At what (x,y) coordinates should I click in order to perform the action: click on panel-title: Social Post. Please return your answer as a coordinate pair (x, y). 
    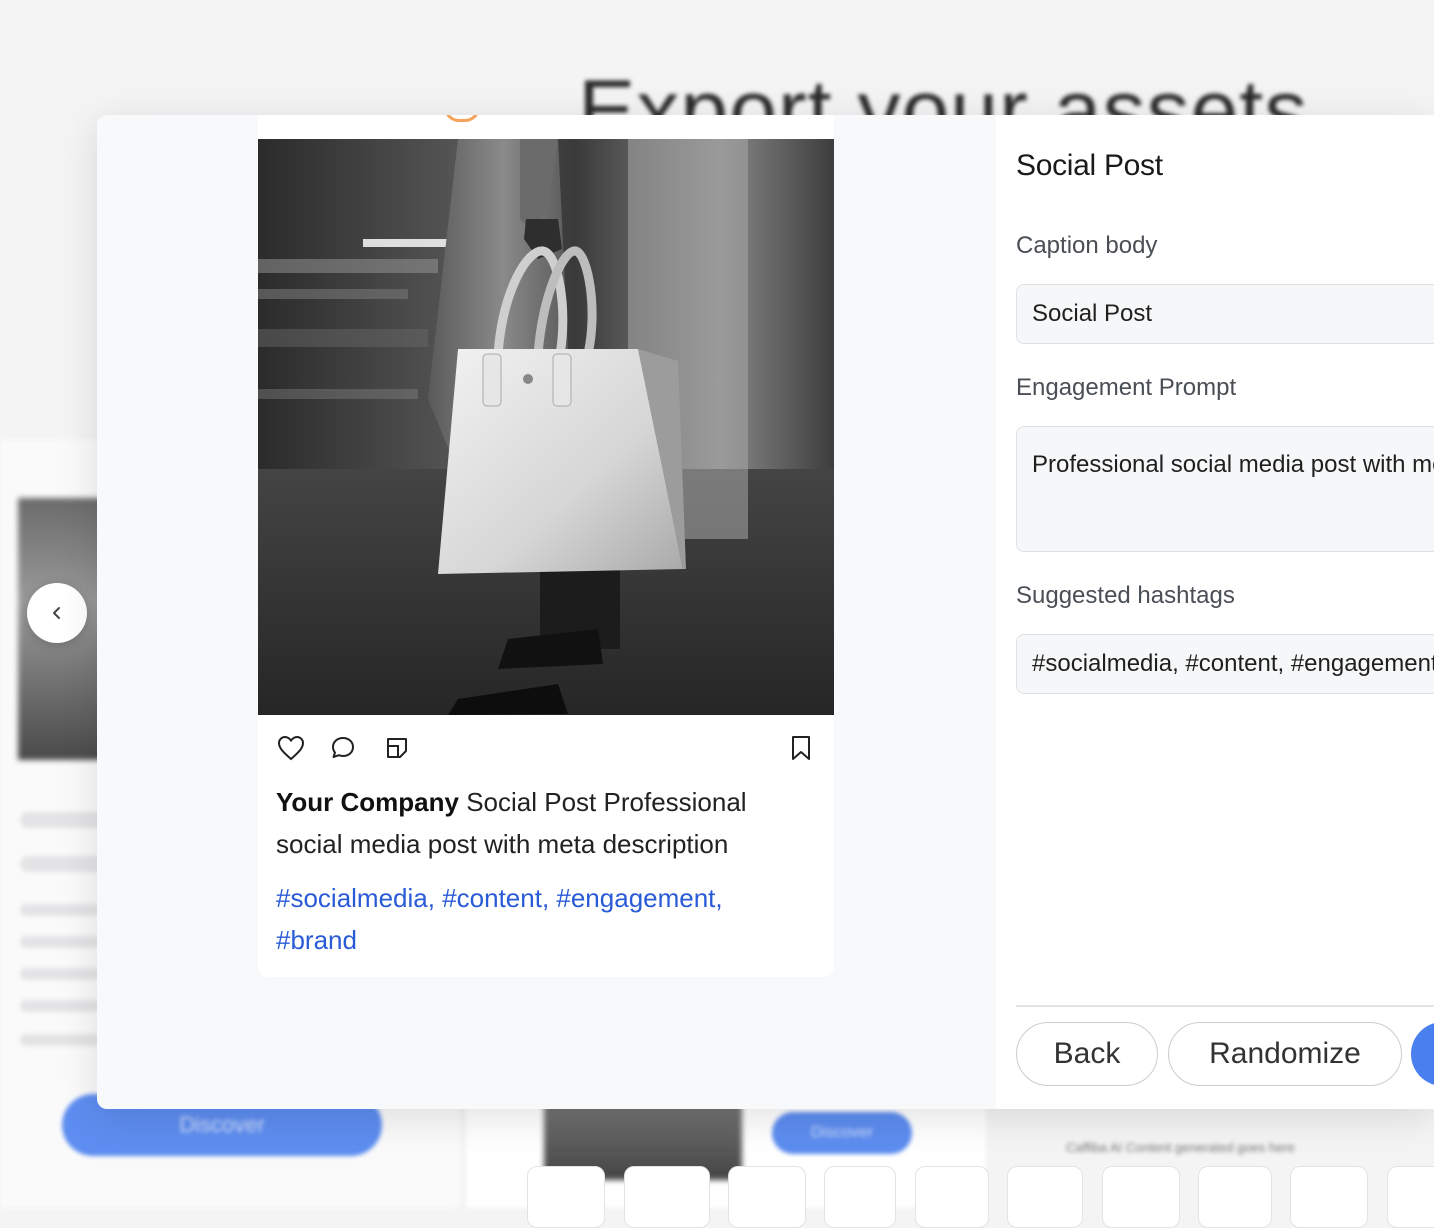
    Looking at the image, I should click on (1089, 165).